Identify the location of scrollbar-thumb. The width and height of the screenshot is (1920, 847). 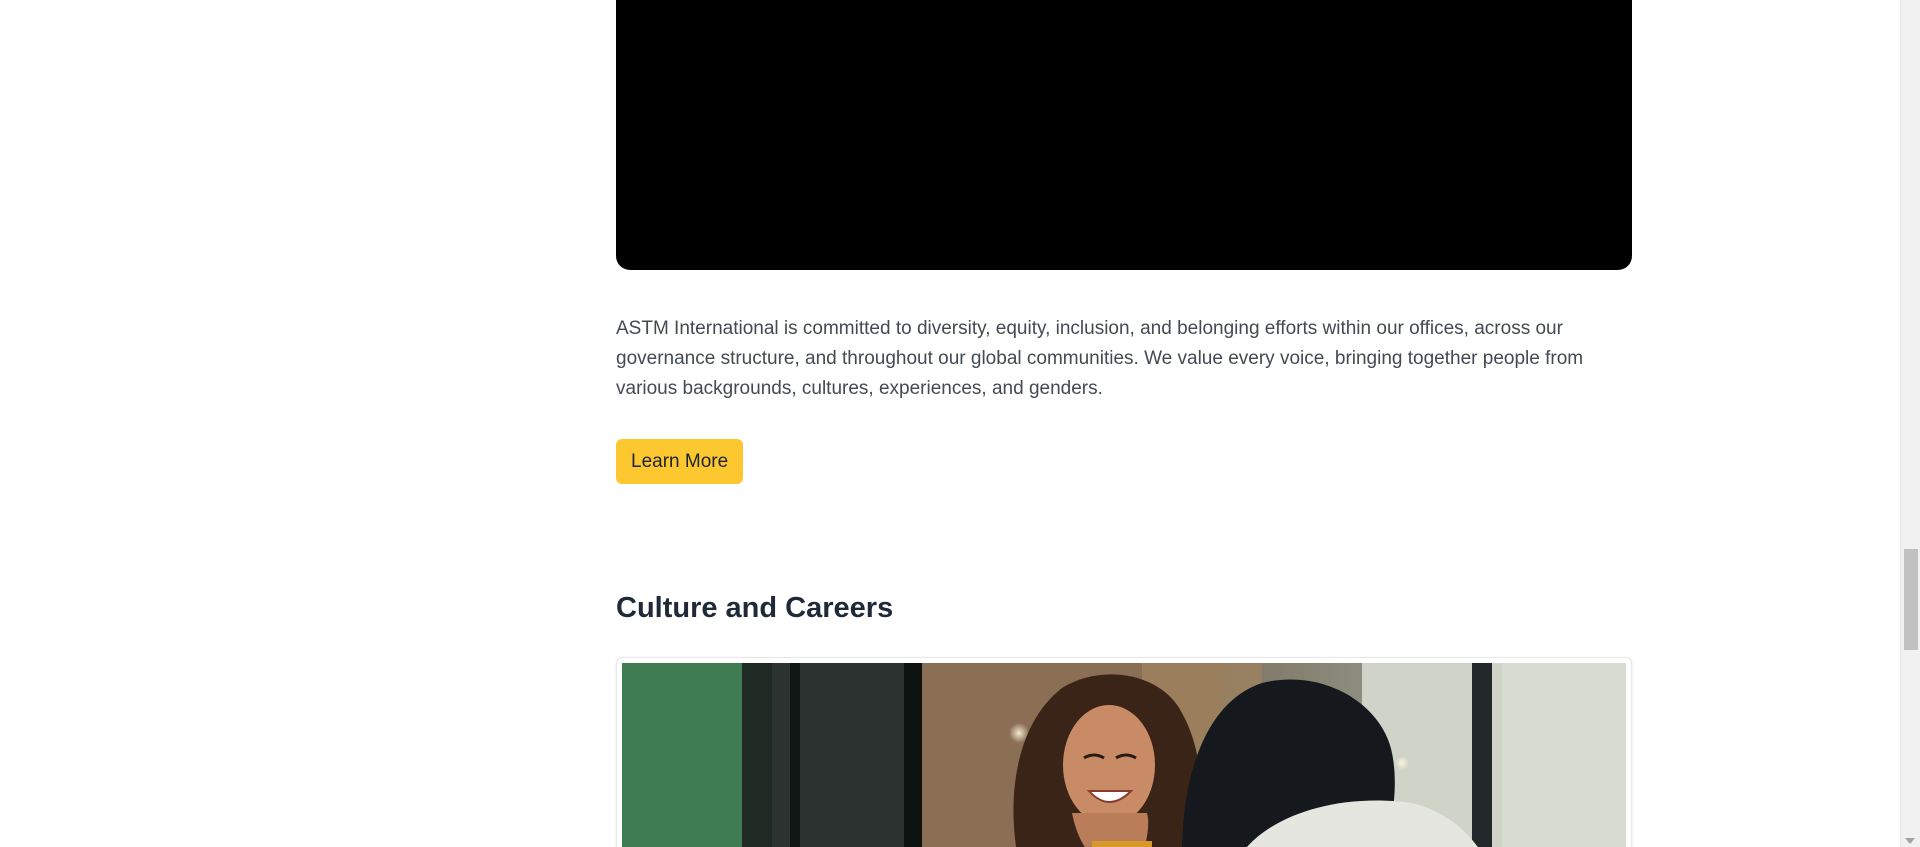
(1911, 599).